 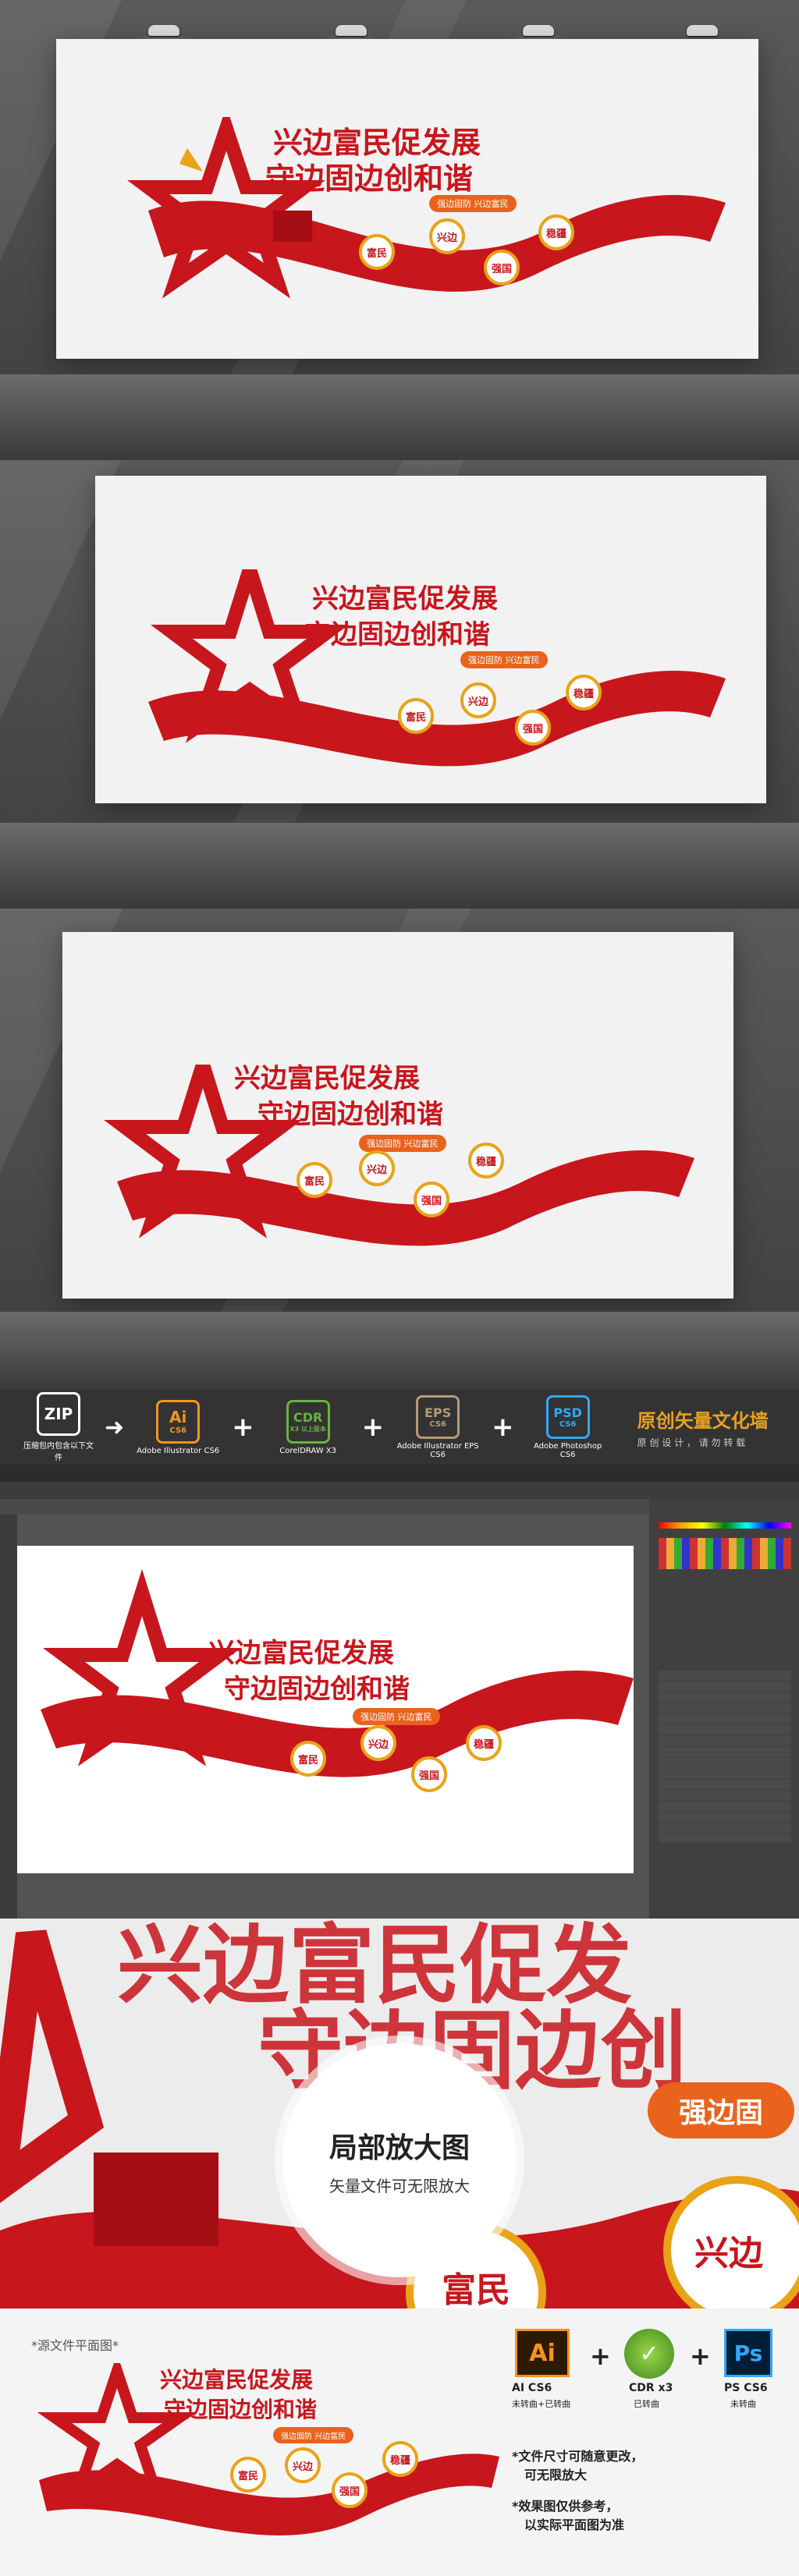 I want to click on cdr-caption: CDR x3, so click(x=651, y=2388).